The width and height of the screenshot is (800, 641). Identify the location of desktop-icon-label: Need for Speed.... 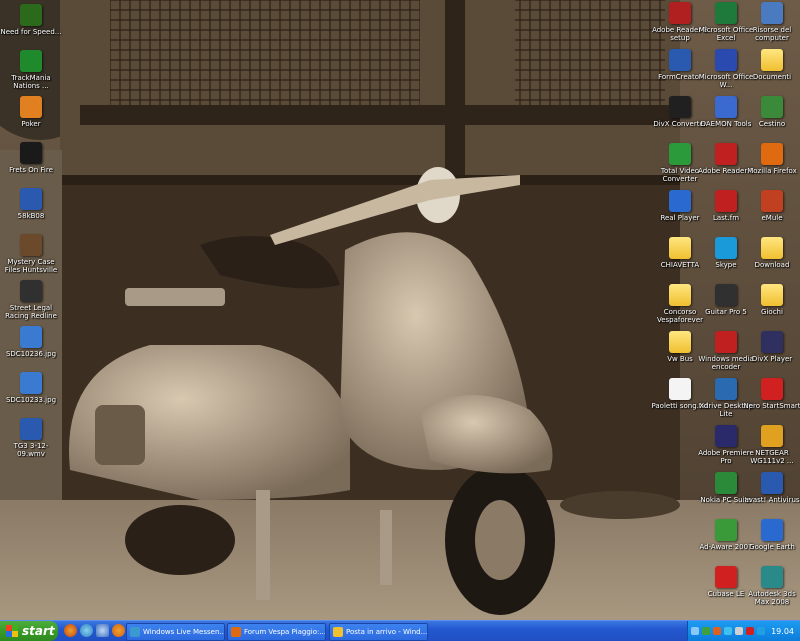
(31, 32).